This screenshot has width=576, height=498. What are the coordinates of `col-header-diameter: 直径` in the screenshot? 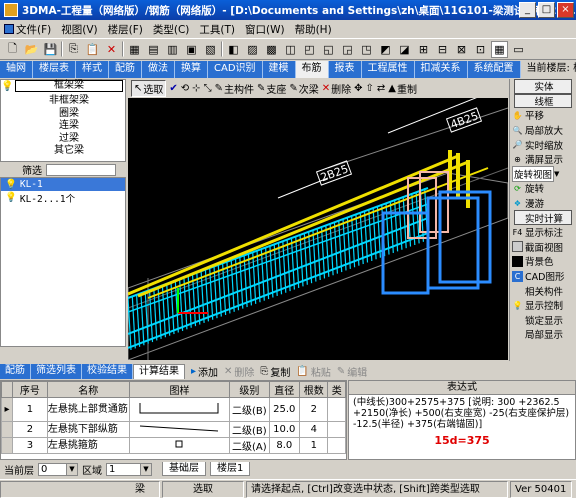 It's located at (284, 389).